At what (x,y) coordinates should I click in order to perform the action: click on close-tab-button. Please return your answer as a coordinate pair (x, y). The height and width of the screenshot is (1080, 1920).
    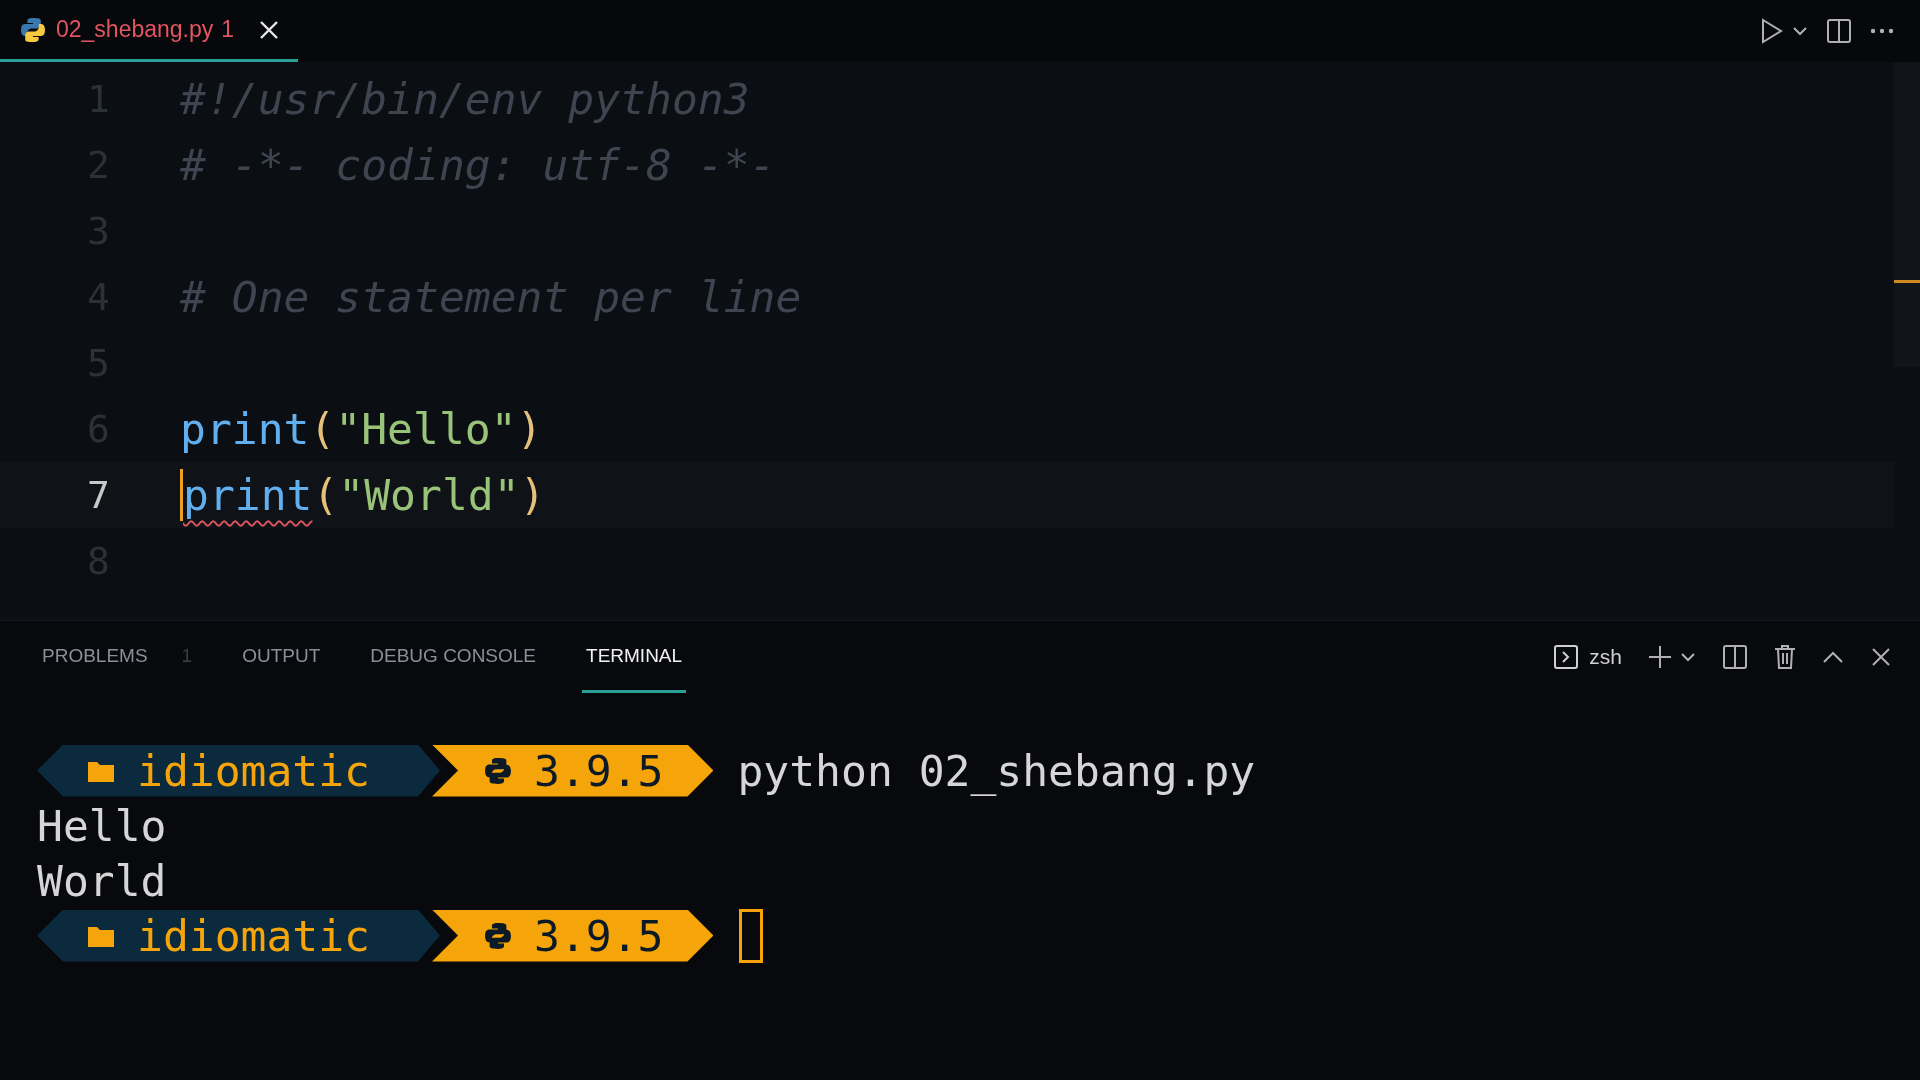
    Looking at the image, I should click on (269, 29).